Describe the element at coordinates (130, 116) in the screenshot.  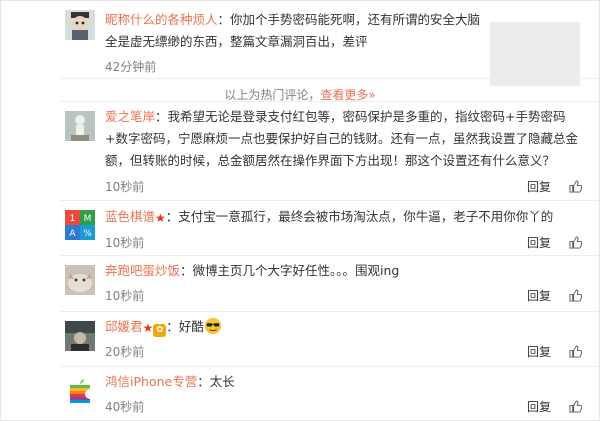
I see `username-link: 爱之笔岸` at that location.